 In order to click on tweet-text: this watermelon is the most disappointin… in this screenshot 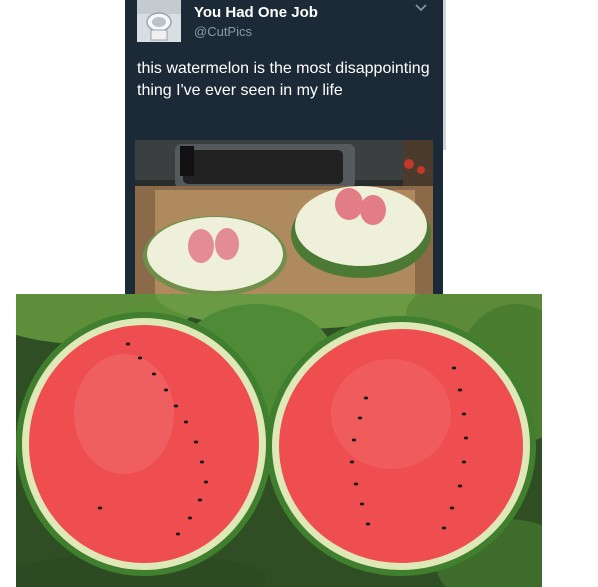, I will do `click(283, 79)`.